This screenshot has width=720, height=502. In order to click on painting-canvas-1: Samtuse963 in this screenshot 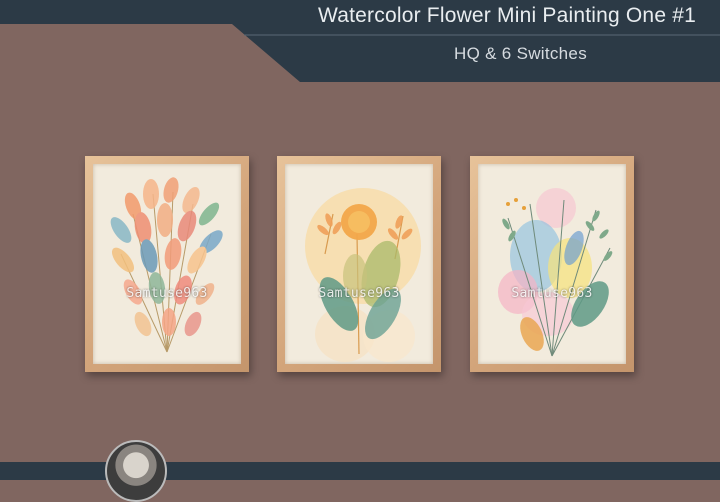, I will do `click(167, 264)`.